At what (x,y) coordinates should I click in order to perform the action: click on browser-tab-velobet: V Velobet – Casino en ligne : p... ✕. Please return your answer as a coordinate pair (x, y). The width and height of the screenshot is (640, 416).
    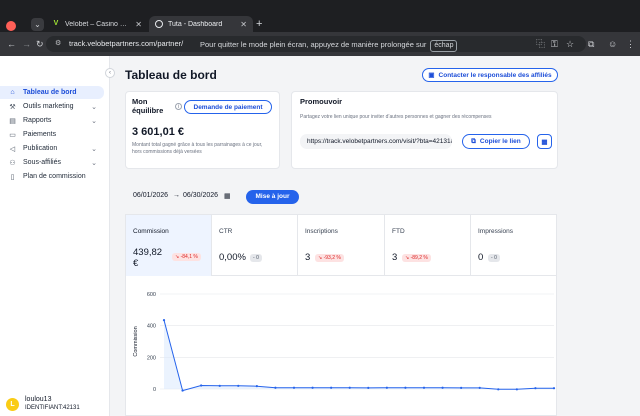
    Looking at the image, I should click on (97, 24).